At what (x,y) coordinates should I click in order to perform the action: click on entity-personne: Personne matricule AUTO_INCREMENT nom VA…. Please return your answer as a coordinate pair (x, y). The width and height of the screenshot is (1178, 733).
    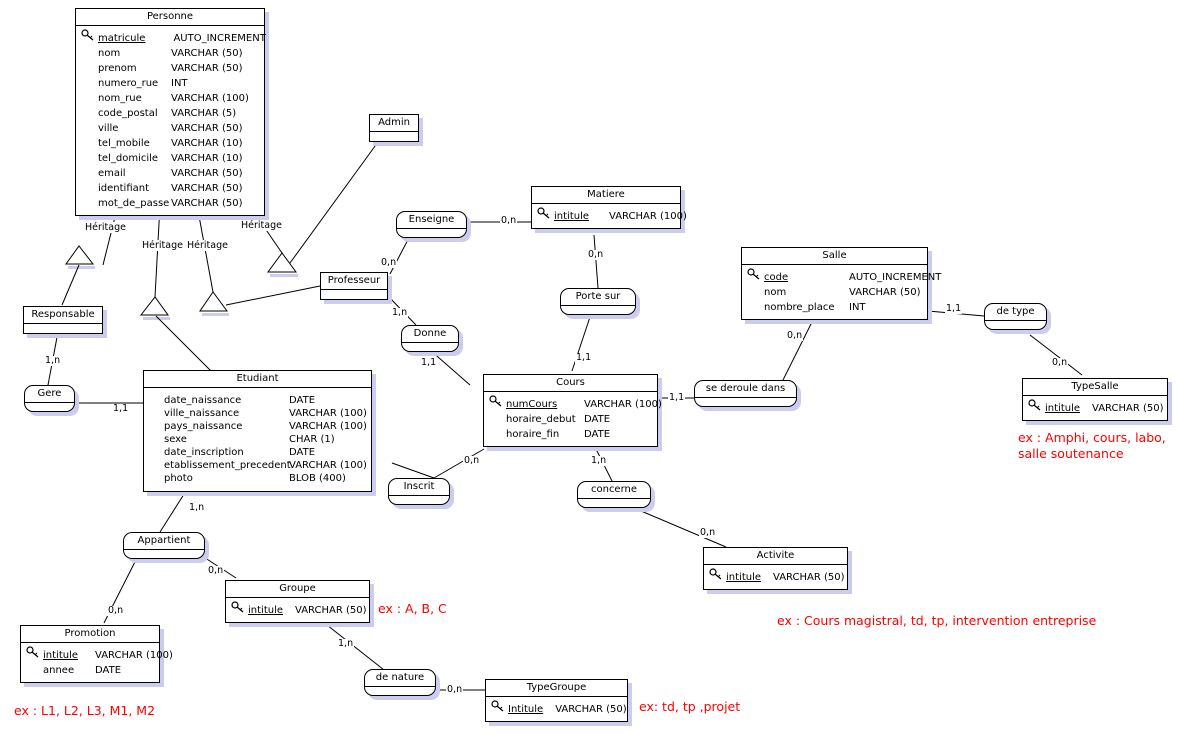
    Looking at the image, I should click on (170, 112).